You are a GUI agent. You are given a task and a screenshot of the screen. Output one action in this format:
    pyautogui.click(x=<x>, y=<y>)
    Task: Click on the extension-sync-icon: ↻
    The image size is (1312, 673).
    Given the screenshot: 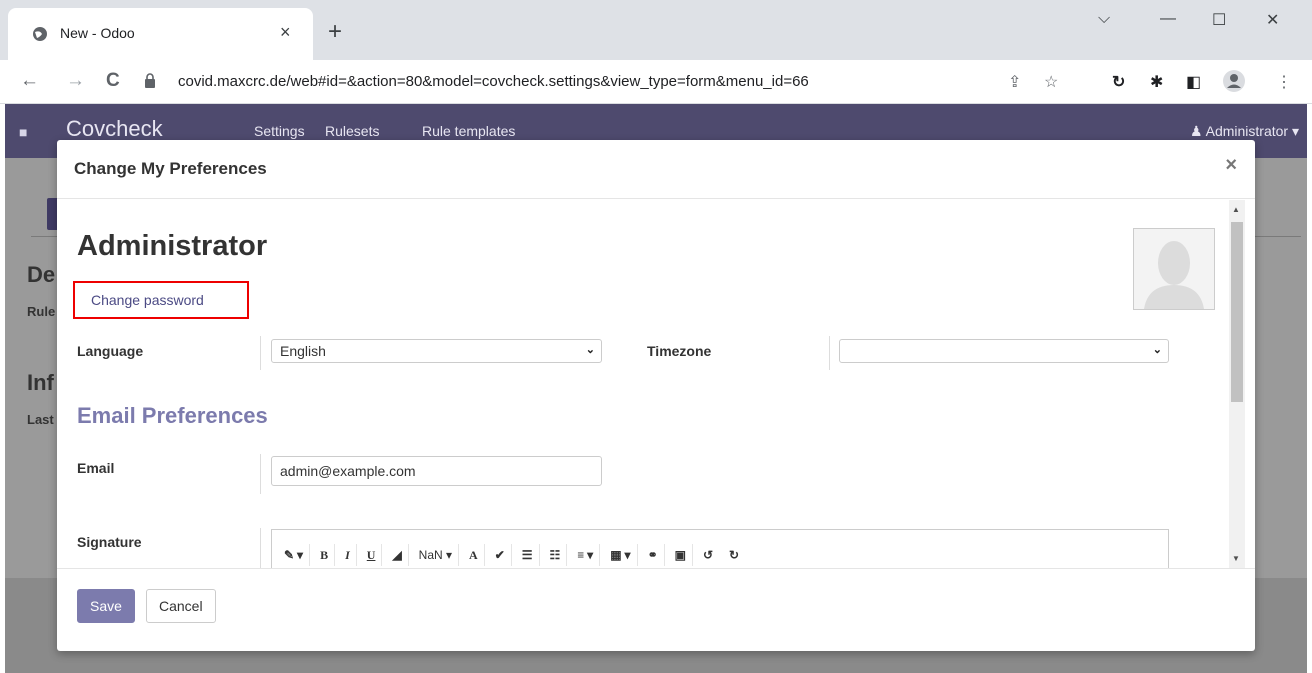 What is the action you would take?
    pyautogui.click(x=1118, y=82)
    